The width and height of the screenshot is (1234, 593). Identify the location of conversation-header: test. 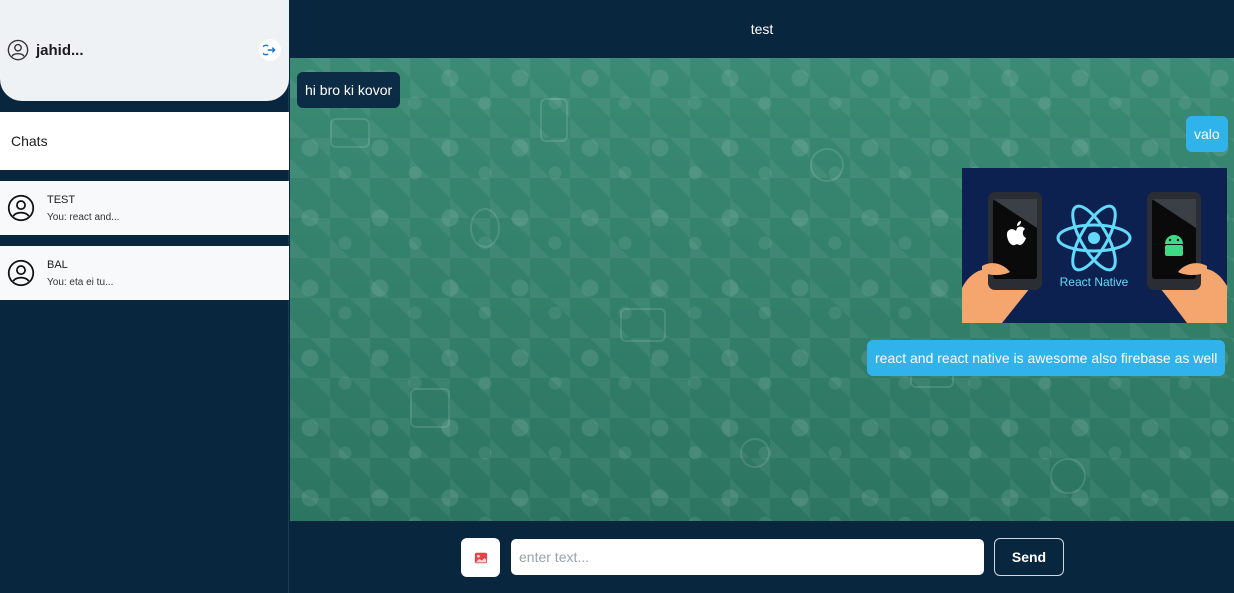
(762, 29).